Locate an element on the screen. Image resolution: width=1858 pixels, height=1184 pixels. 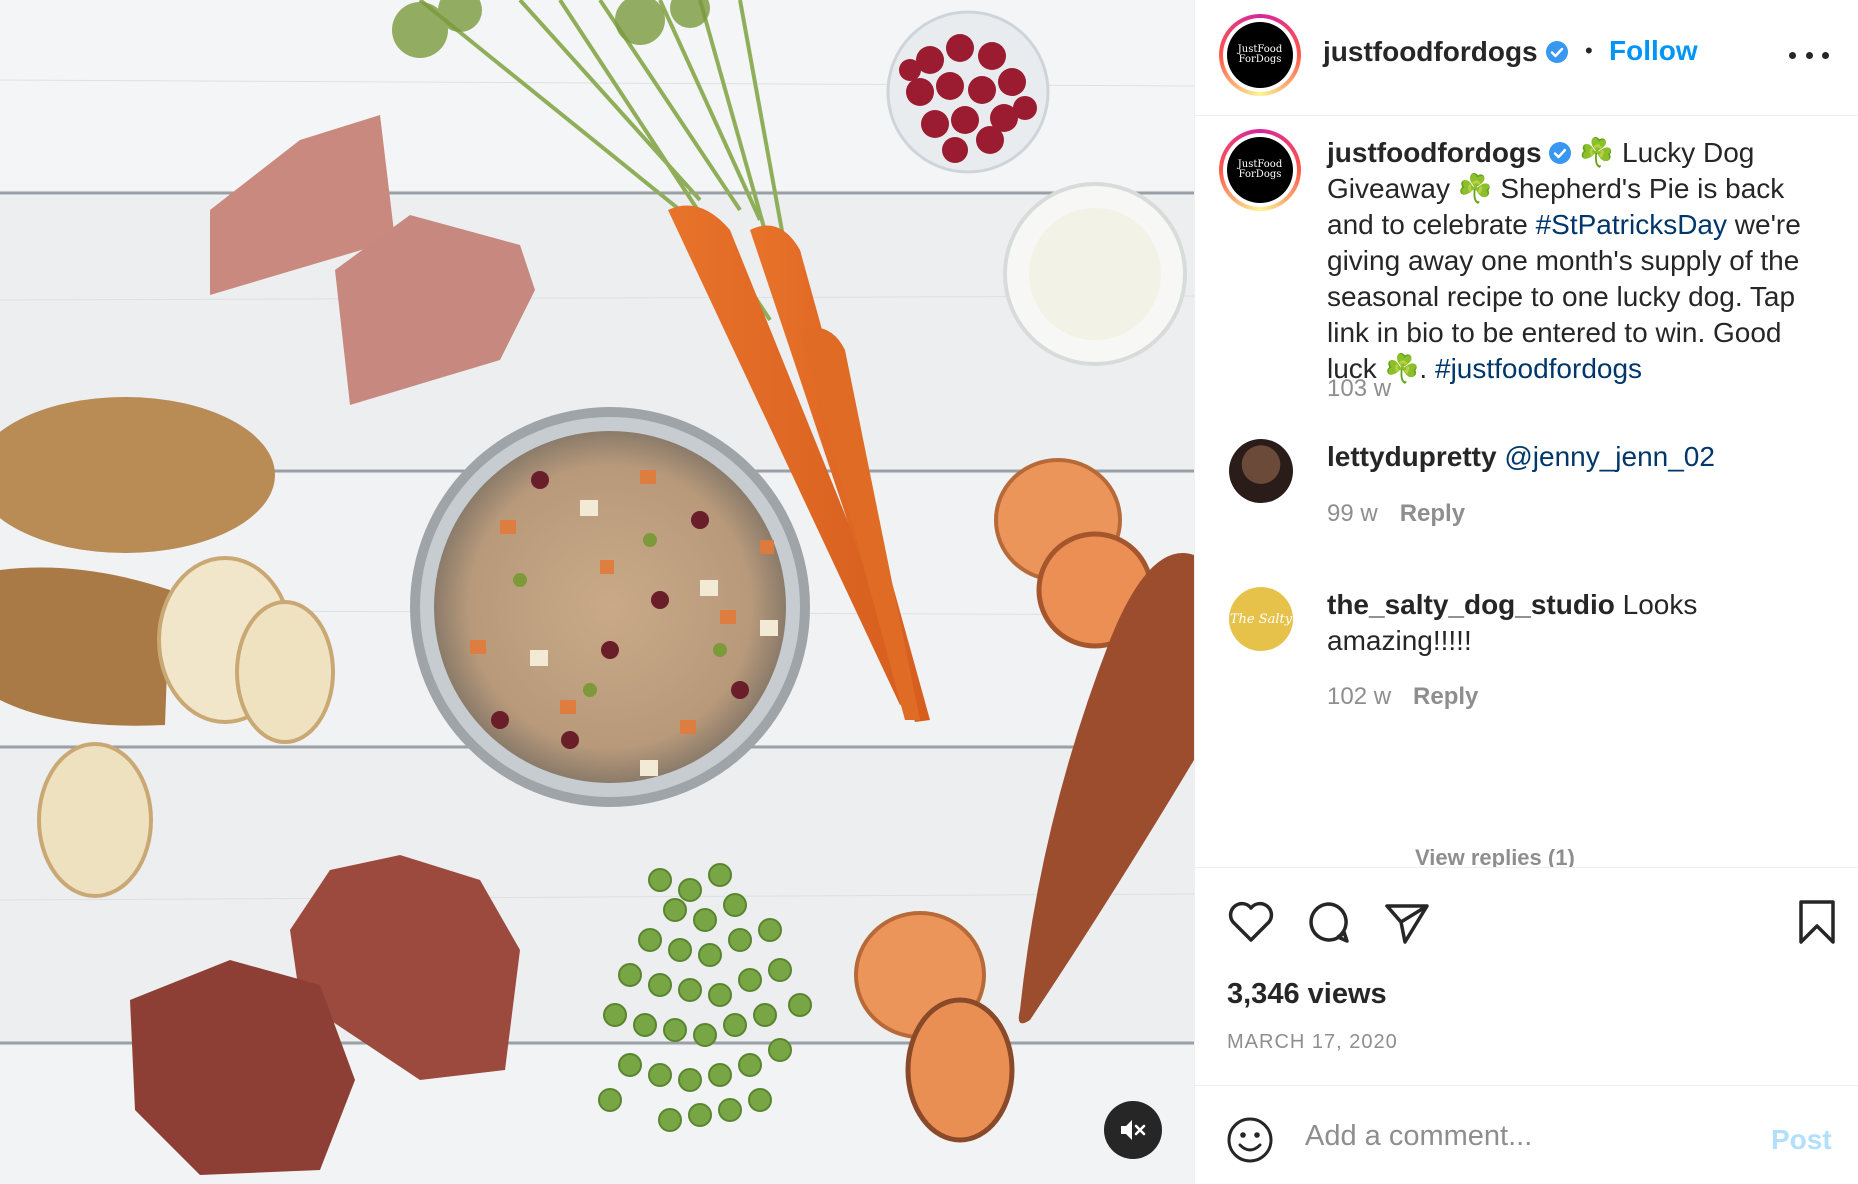
comment-meta: 102 w Reply is located at coordinates (1402, 697).